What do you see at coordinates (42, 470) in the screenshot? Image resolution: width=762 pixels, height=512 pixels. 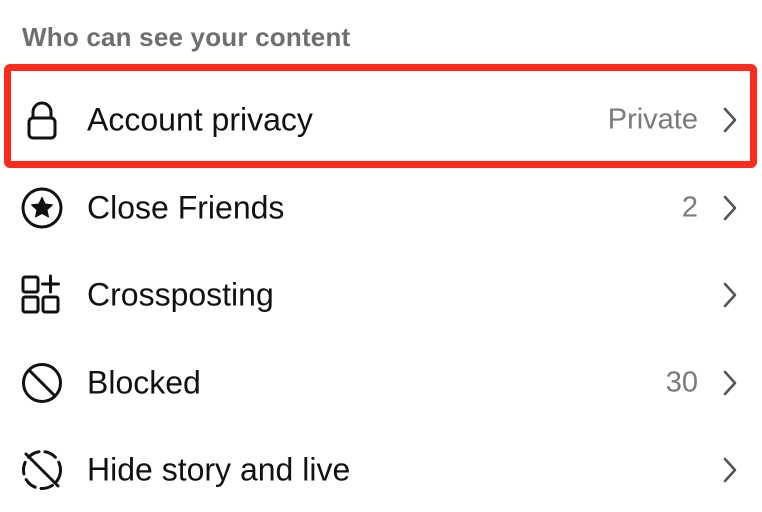 I see `hide-story-icon` at bounding box center [42, 470].